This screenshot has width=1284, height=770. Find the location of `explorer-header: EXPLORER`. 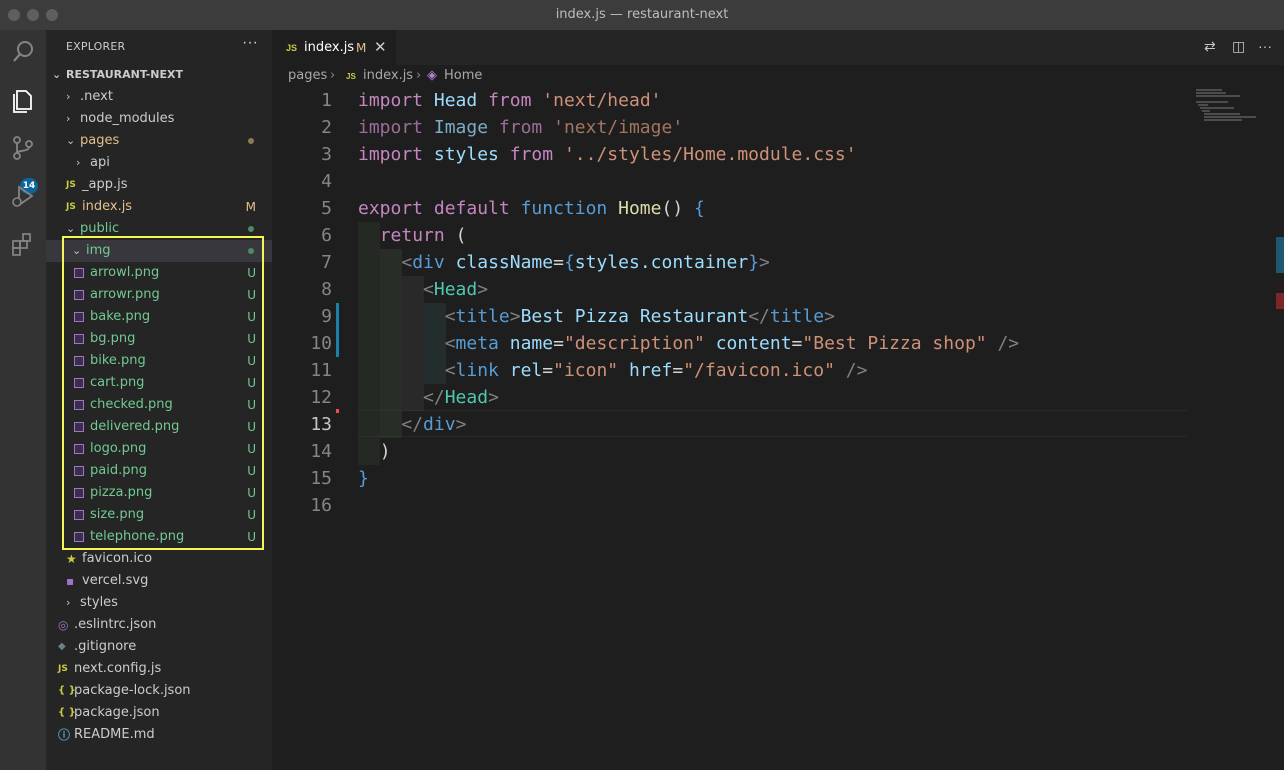

explorer-header: EXPLORER is located at coordinates (96, 46).